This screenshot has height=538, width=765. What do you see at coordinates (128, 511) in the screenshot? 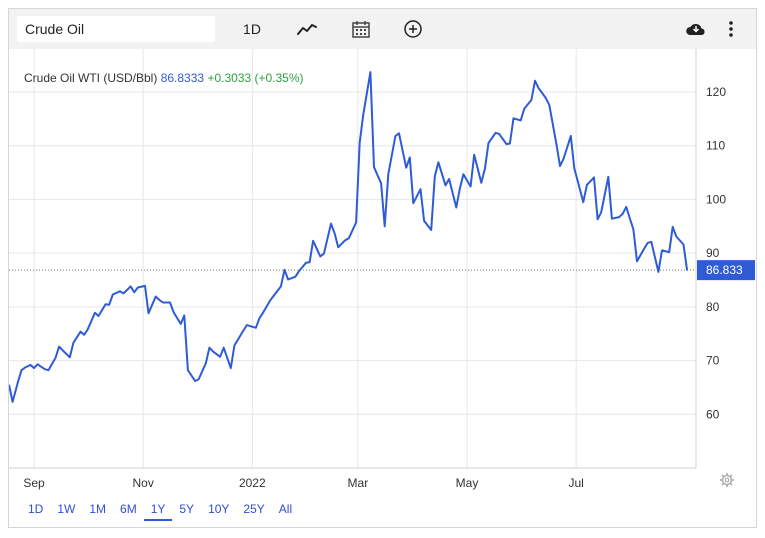
I see `range-button-6m: 6M` at bounding box center [128, 511].